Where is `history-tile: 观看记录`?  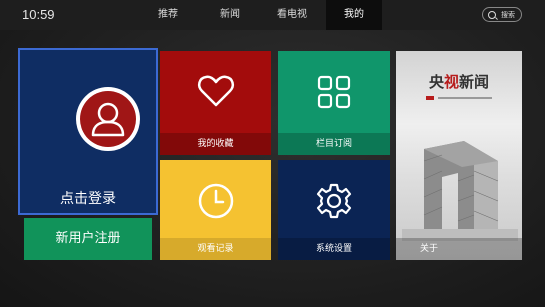 history-tile: 观看记录 is located at coordinates (215, 210).